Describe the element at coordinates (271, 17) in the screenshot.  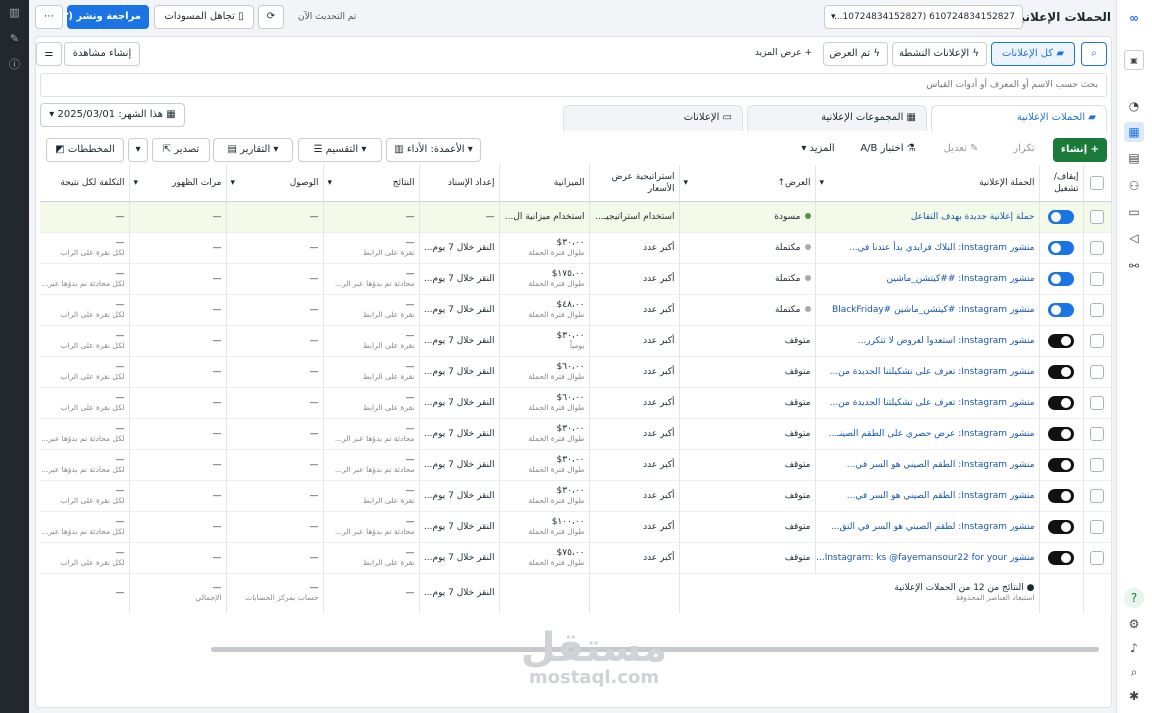
I see `refresh-button: ⟳` at that location.